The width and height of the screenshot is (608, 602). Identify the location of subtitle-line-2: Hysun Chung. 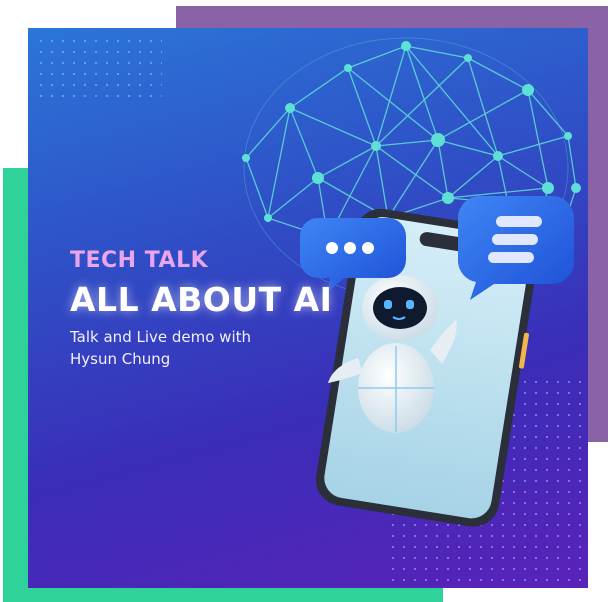
(120, 359).